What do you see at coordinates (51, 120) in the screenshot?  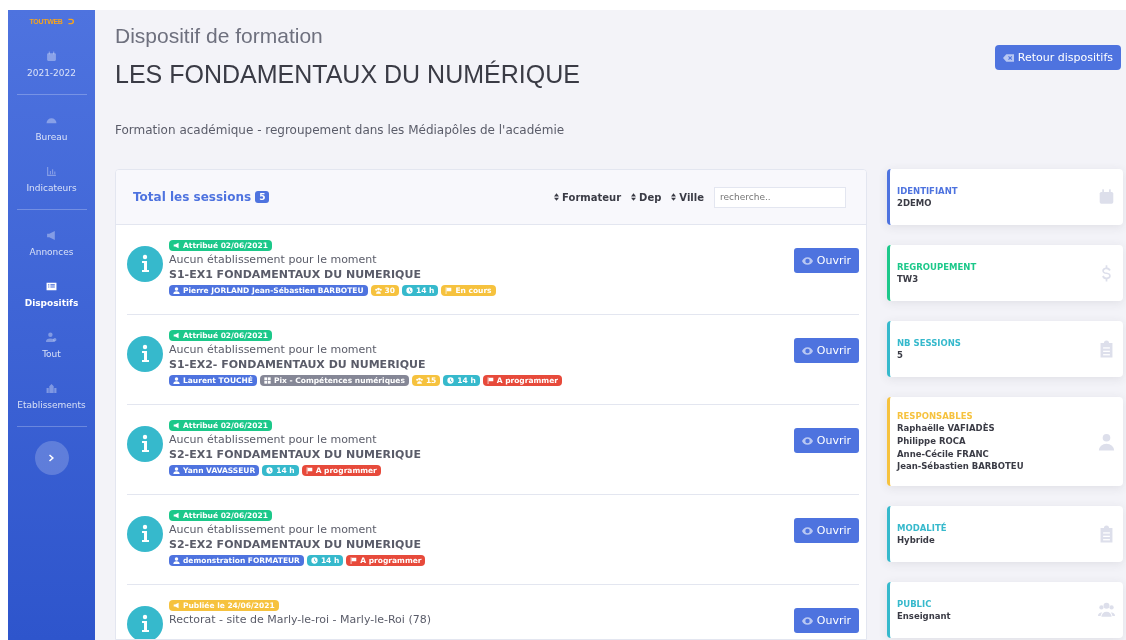 I see `gauge-icon` at bounding box center [51, 120].